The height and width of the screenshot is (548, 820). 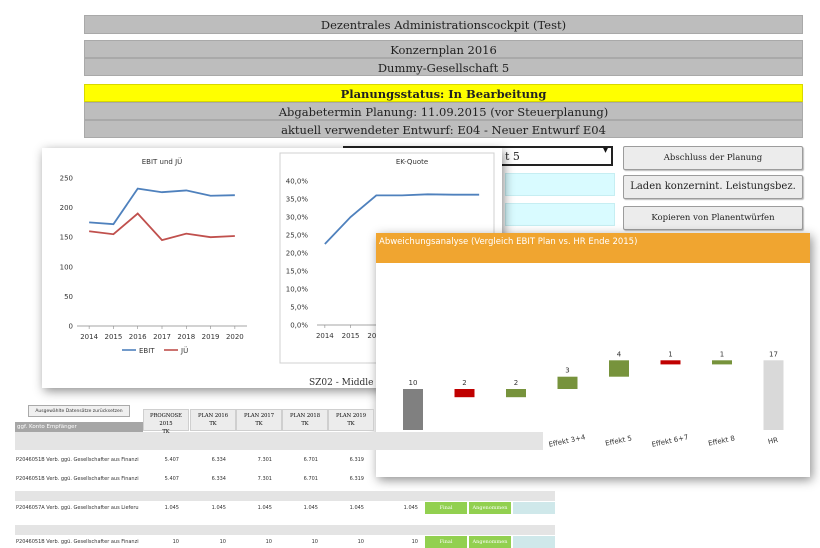 I want to click on x-tick-label: 2017, so click(x=162, y=337).